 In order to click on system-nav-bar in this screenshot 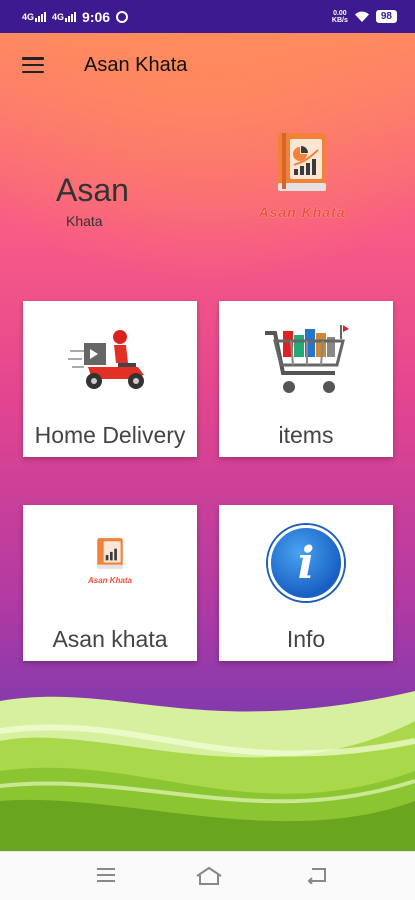, I will do `click(207, 875)`.